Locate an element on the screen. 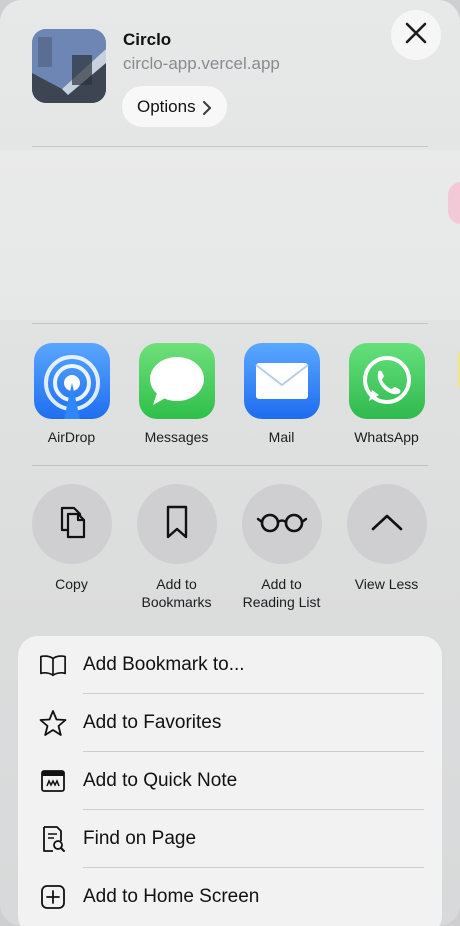  site-url: circlo-app.vercel.app is located at coordinates (201, 63).